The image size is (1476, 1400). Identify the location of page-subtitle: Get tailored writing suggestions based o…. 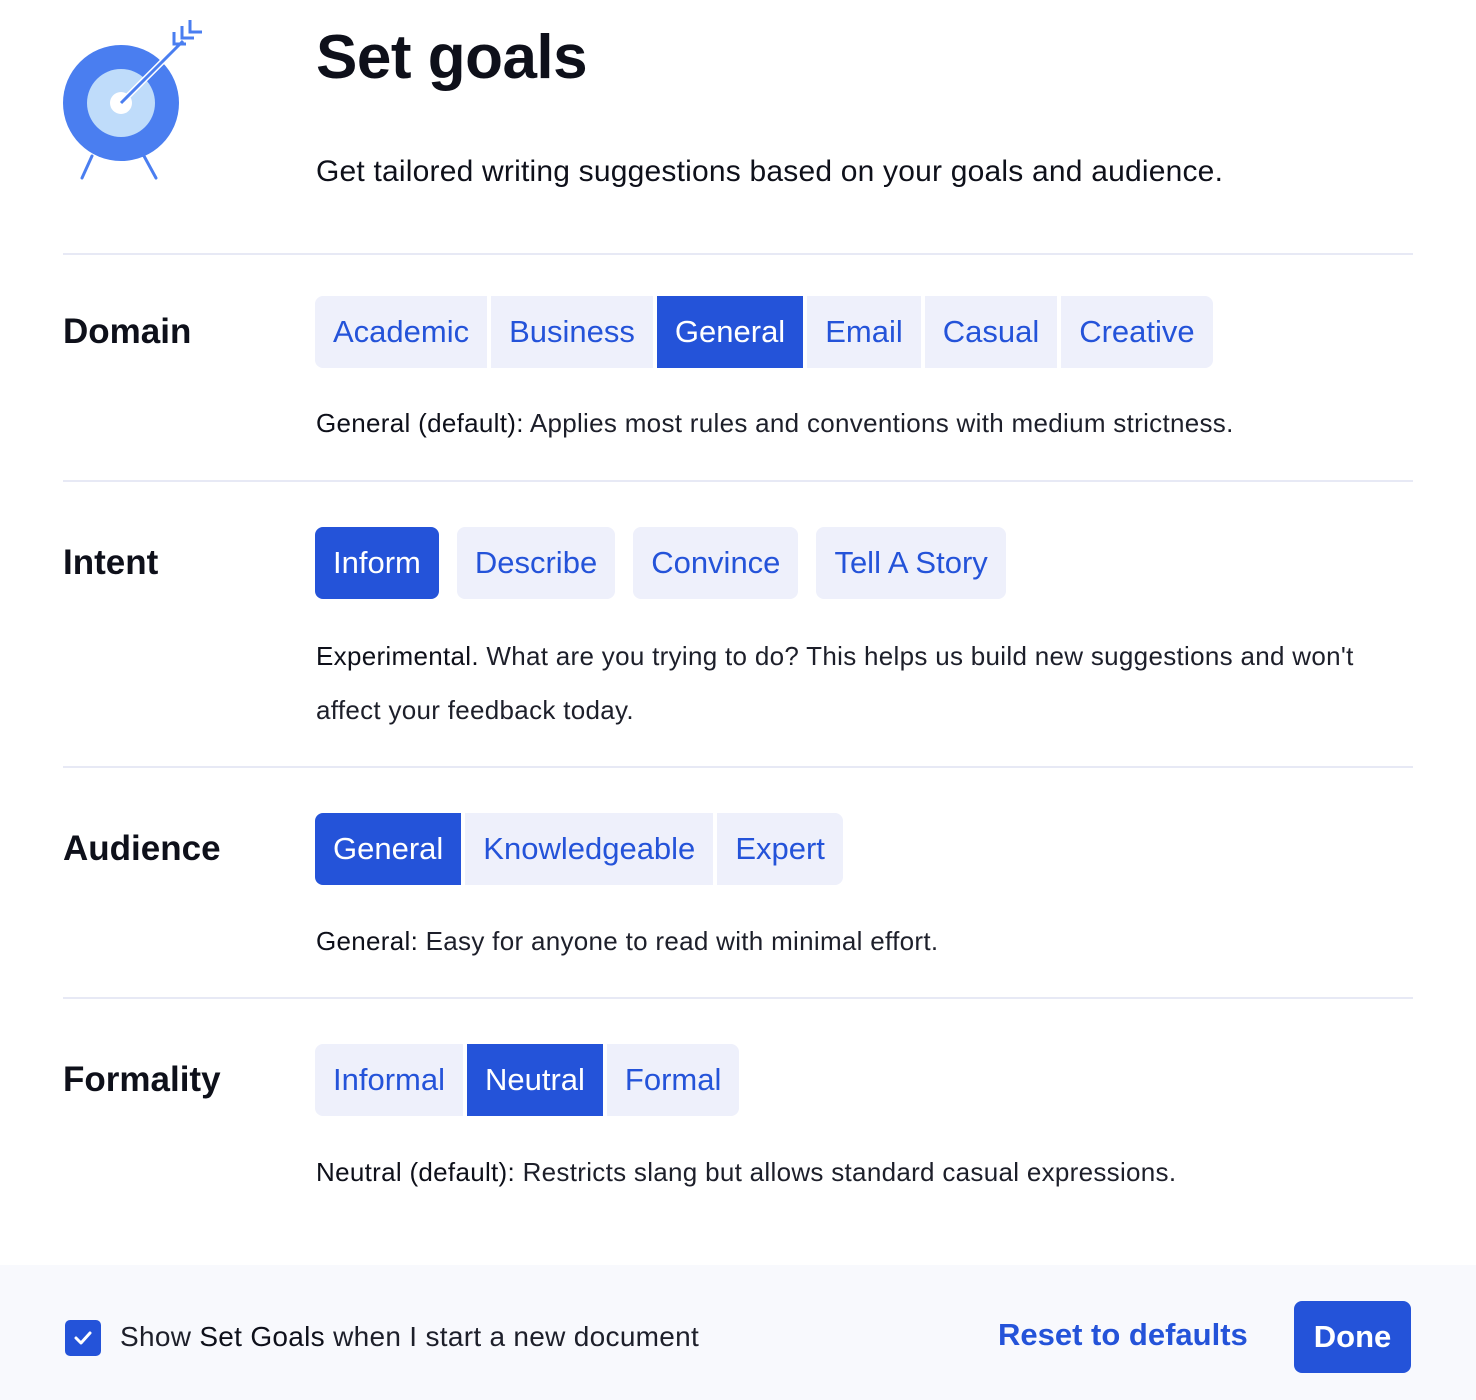
(770, 171).